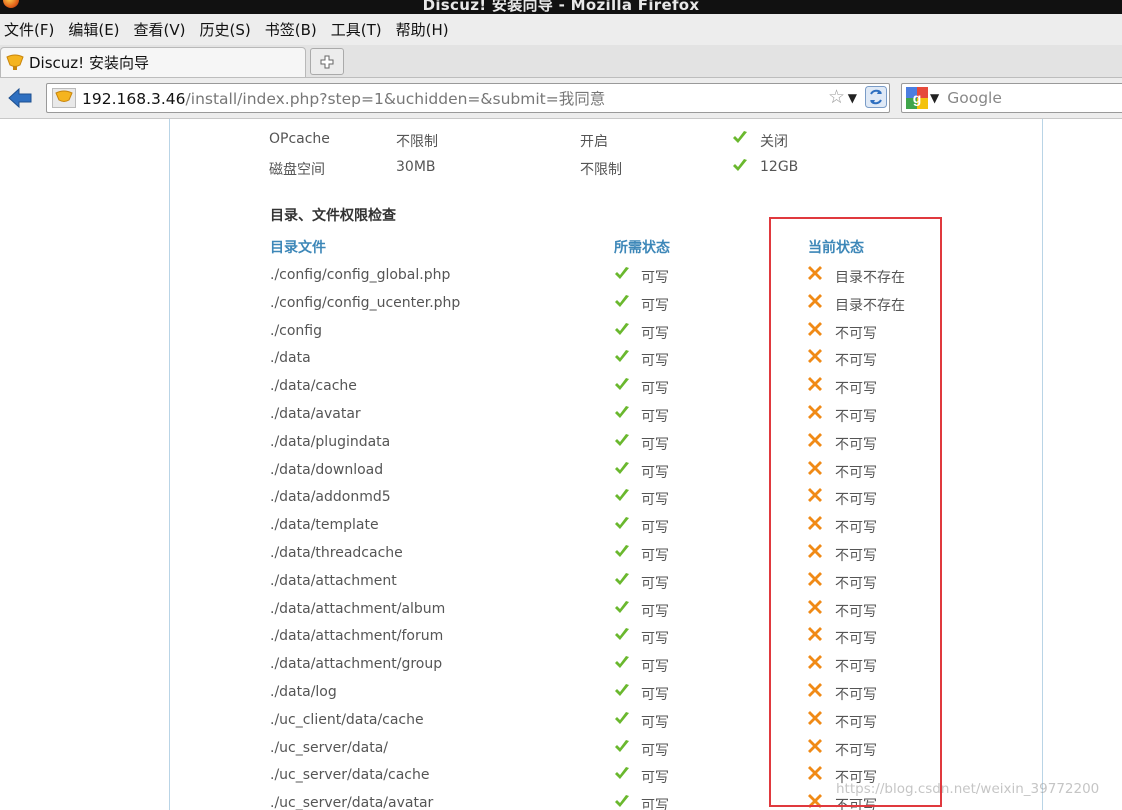 The height and width of the screenshot is (810, 1122). I want to click on window-title: Discuz! 安装向导 - Mozilla Firefox, so click(561, 7).